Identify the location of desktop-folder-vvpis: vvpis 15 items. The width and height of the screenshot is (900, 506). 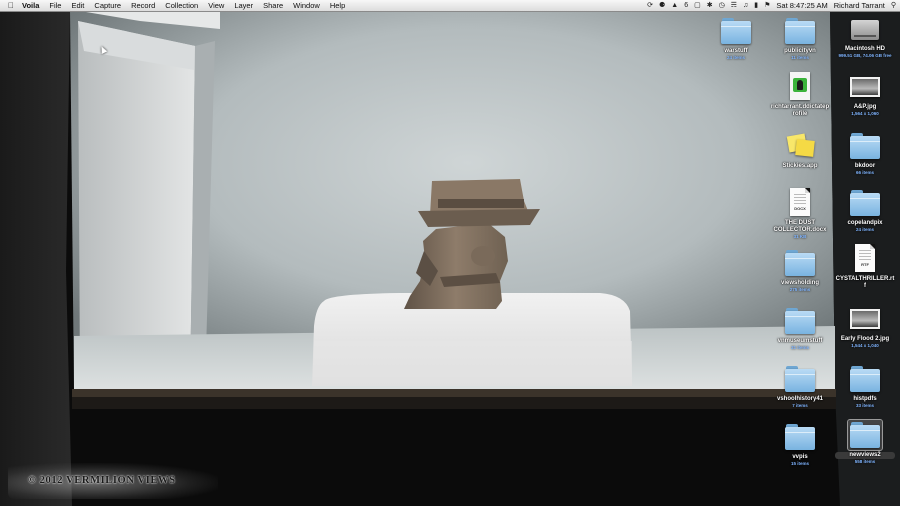
(800, 444).